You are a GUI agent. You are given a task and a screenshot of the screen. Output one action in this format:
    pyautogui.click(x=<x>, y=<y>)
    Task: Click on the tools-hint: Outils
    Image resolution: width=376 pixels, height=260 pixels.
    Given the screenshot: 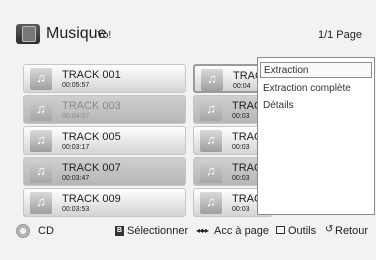 What is the action you would take?
    pyautogui.click(x=302, y=231)
    